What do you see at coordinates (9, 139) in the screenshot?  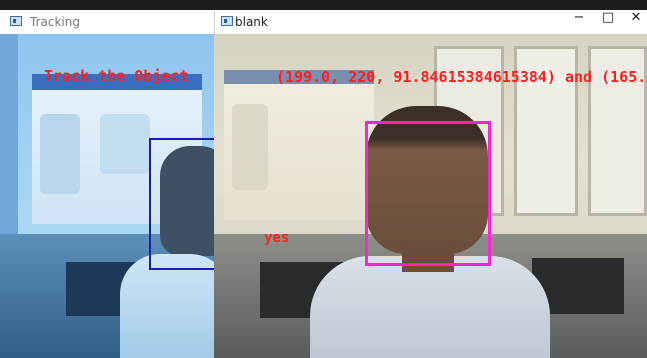 I see `wall-edge` at bounding box center [9, 139].